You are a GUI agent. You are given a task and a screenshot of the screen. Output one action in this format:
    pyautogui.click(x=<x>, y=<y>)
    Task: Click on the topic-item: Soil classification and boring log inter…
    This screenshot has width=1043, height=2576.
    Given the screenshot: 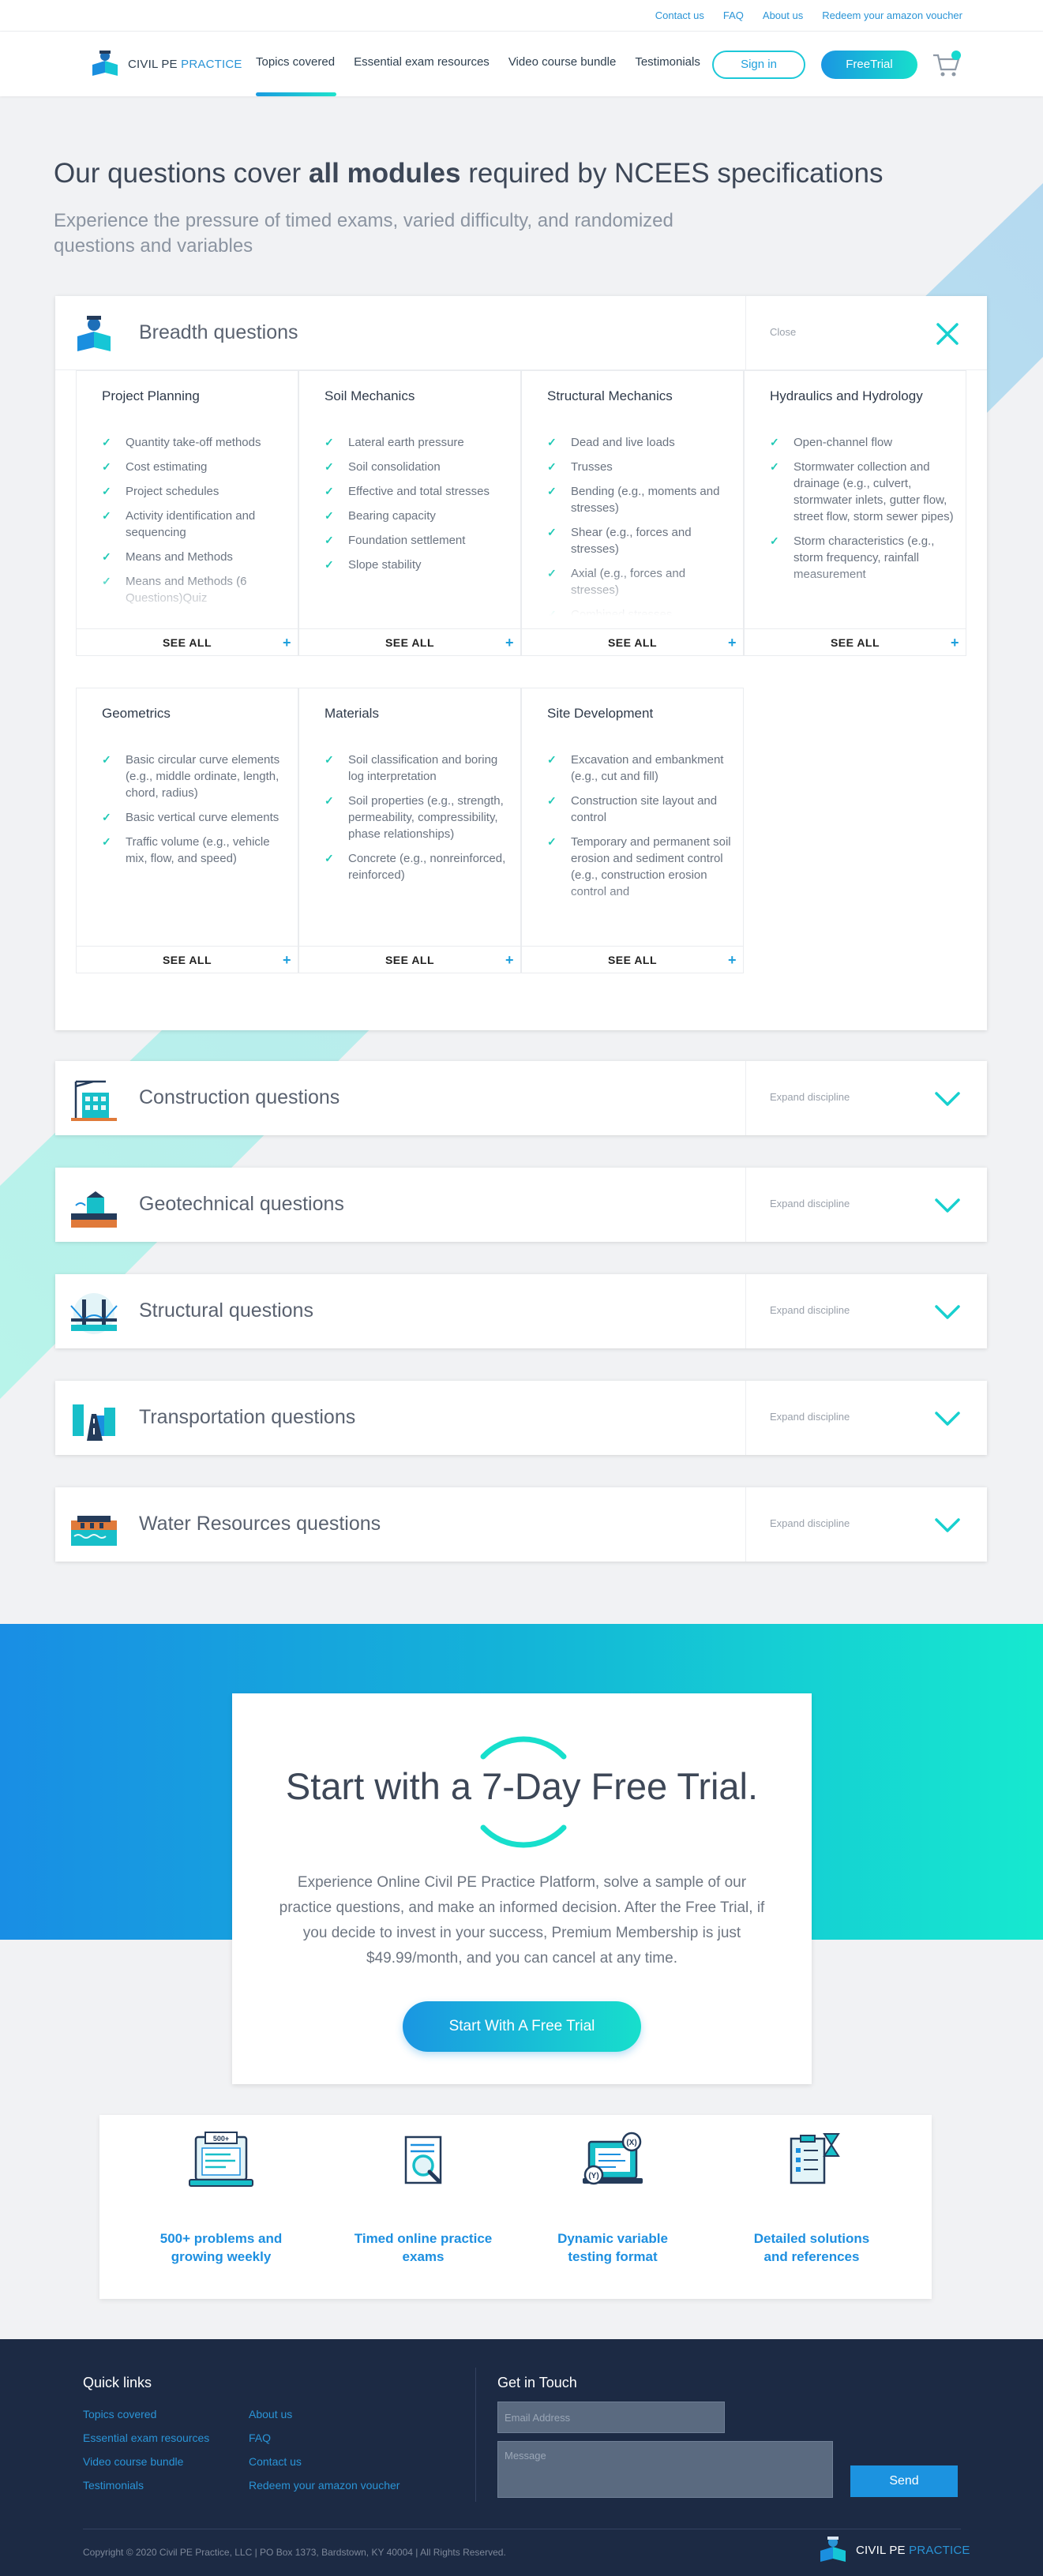 What is the action you would take?
    pyautogui.click(x=417, y=768)
    